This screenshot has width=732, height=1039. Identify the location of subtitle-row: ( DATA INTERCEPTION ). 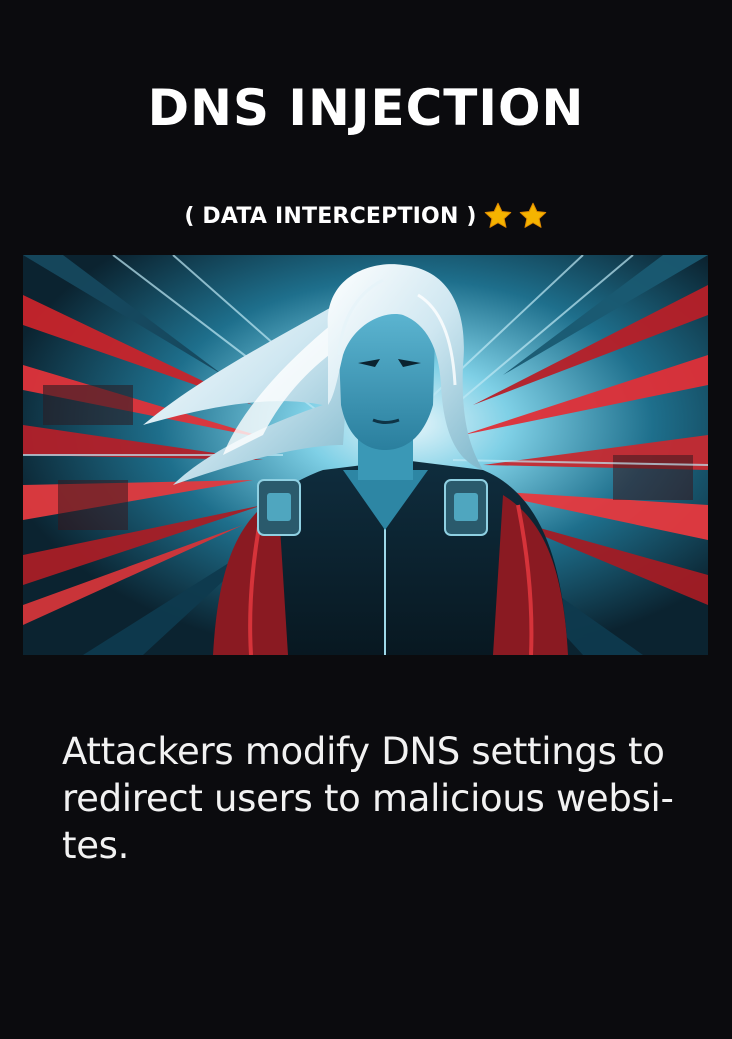
(366, 216).